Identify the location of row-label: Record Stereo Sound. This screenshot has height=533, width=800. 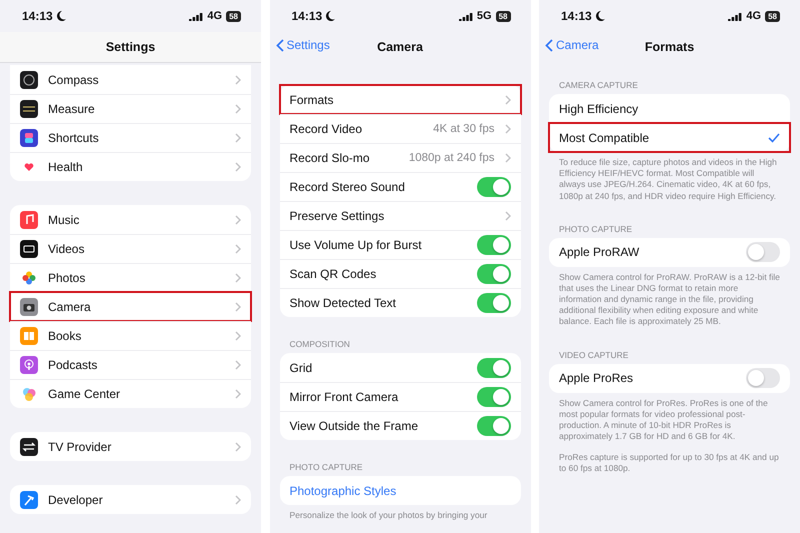
(348, 187).